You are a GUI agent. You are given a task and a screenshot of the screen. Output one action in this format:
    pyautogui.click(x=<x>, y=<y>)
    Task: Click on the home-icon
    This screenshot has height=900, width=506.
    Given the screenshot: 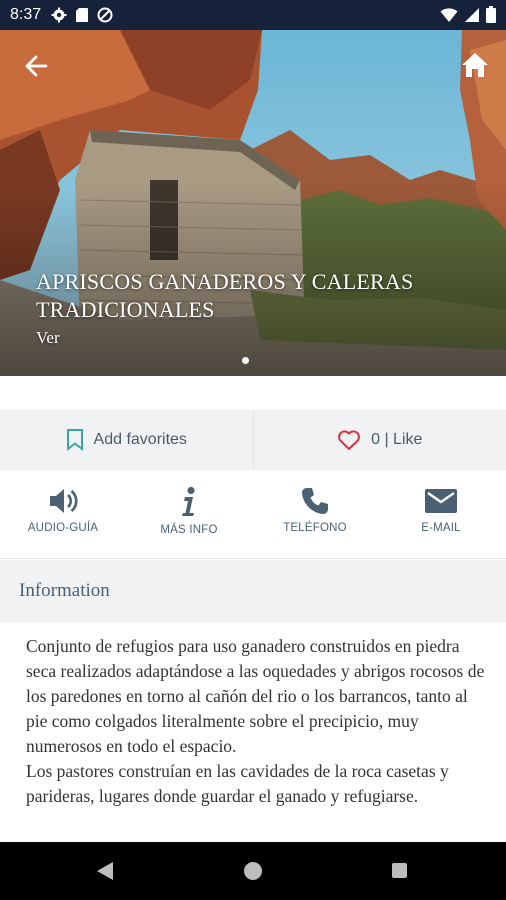 What is the action you would take?
    pyautogui.click(x=475, y=65)
    